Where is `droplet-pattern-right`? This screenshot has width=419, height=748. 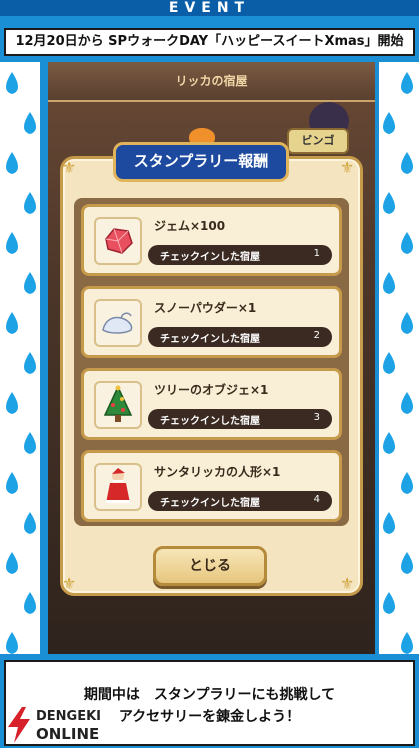
droplet-pattern-right is located at coordinates (399, 358).